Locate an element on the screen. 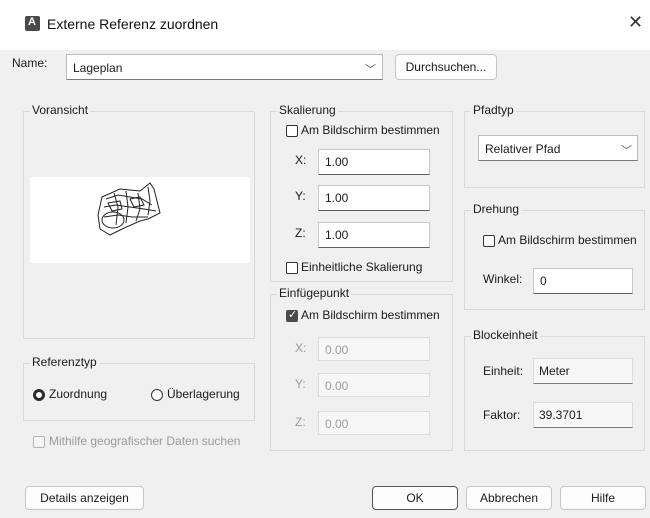 The height and width of the screenshot is (518, 650). scale-onscreen-checkbox is located at coordinates (292, 131).